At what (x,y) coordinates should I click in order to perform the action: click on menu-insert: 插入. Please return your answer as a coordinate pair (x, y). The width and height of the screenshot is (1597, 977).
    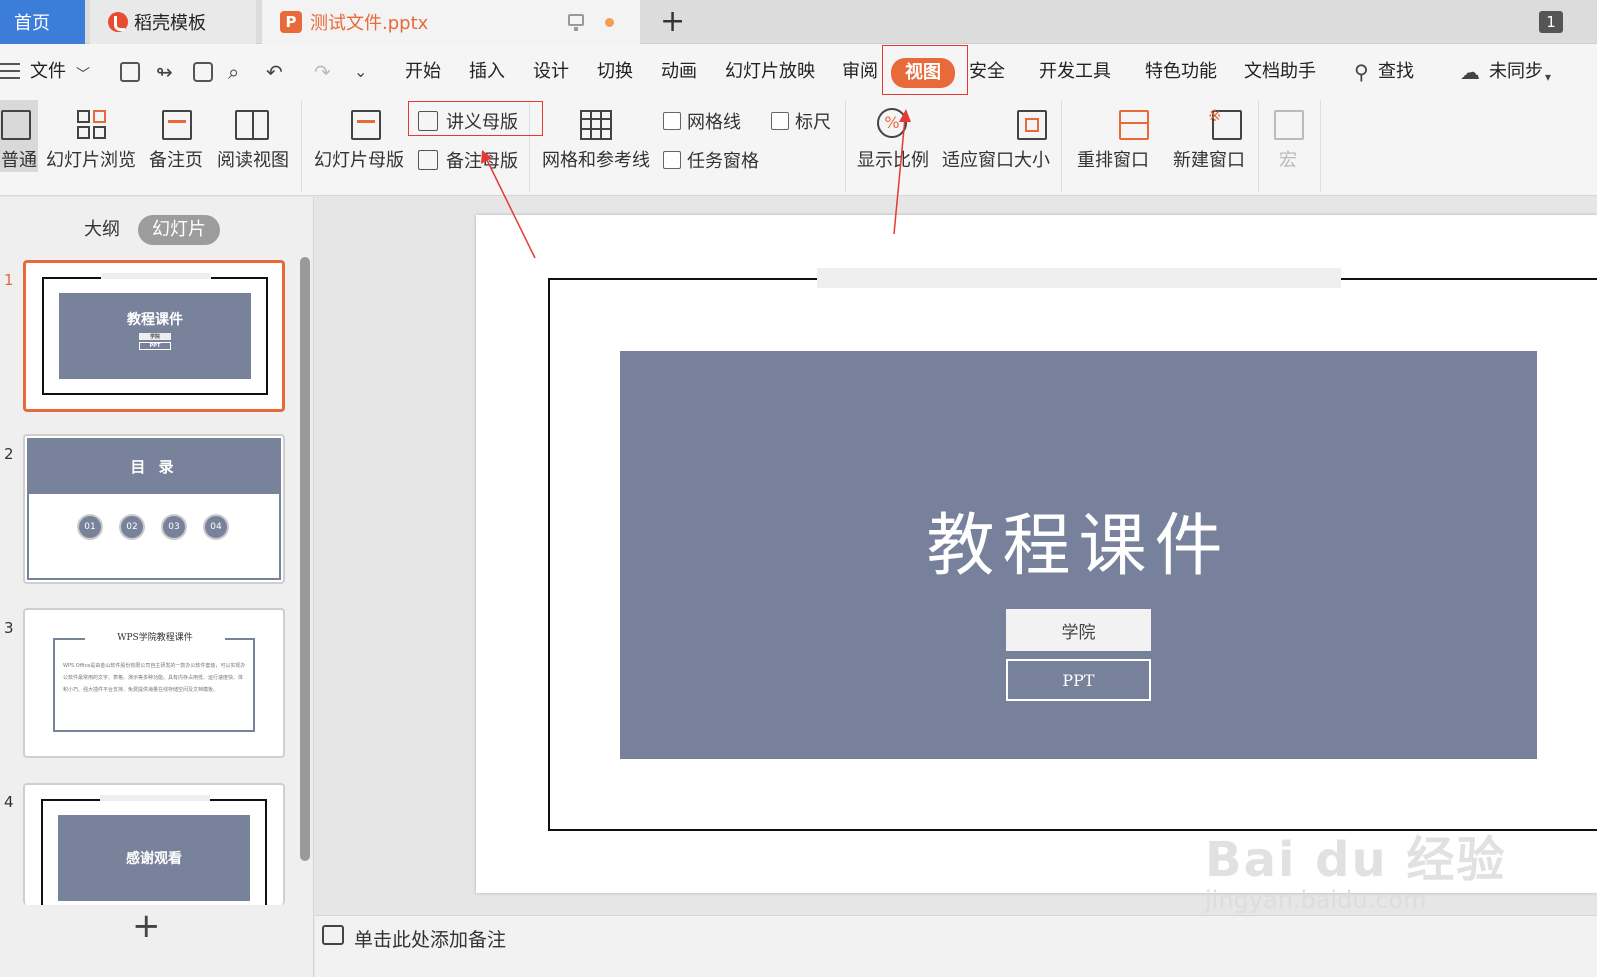
    Looking at the image, I should click on (487, 72).